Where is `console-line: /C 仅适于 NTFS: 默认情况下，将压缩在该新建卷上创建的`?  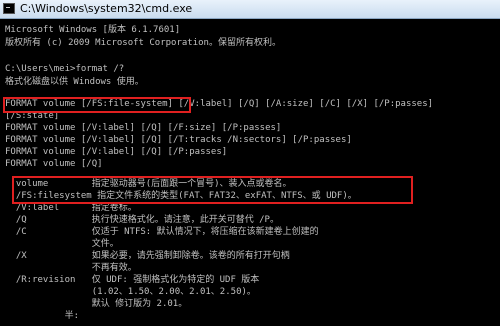
console-line: /C 仅适于 NTFS: 默认情况下，将压缩在该新建卷上创建的 is located at coordinates (162, 232).